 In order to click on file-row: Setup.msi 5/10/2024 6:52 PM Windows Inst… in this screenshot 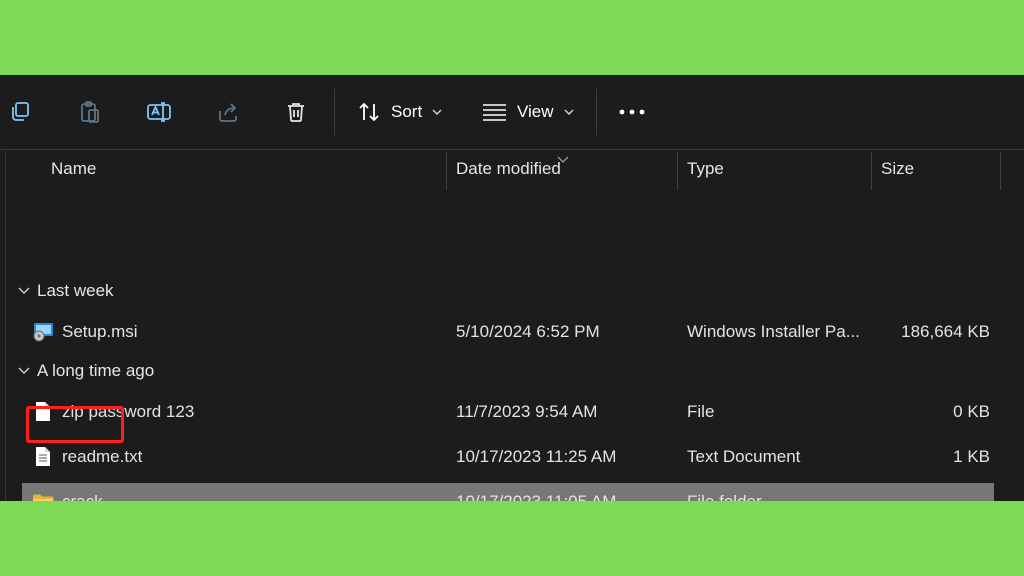, I will do `click(508, 331)`.